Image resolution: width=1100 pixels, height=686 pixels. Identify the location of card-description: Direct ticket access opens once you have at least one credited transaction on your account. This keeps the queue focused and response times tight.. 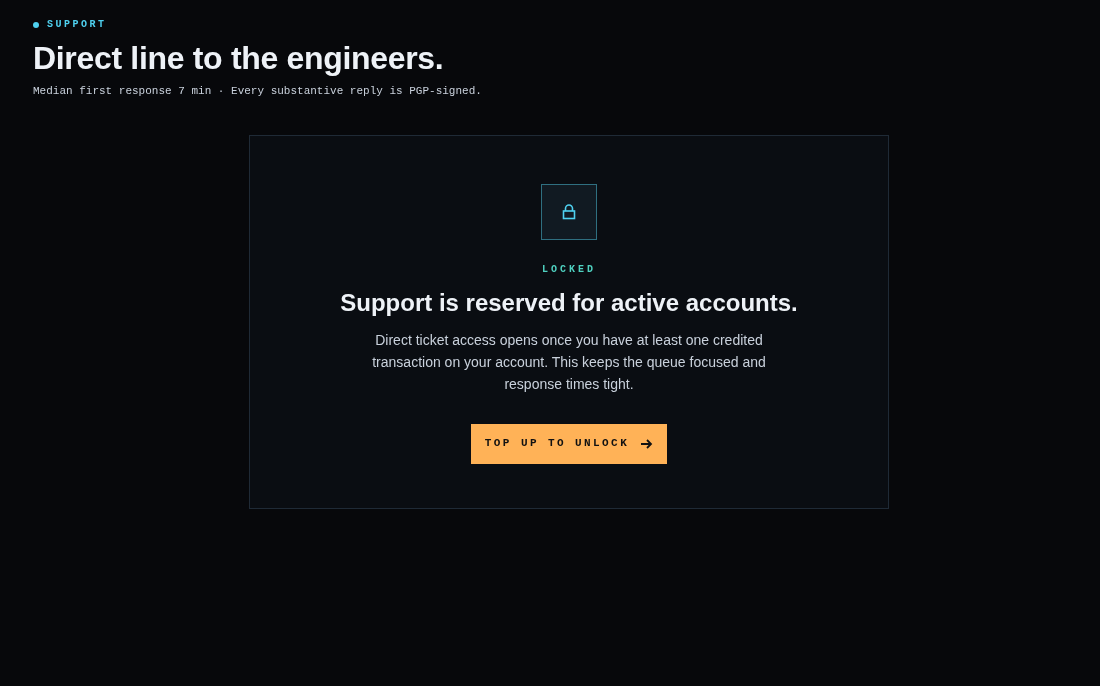
(569, 362).